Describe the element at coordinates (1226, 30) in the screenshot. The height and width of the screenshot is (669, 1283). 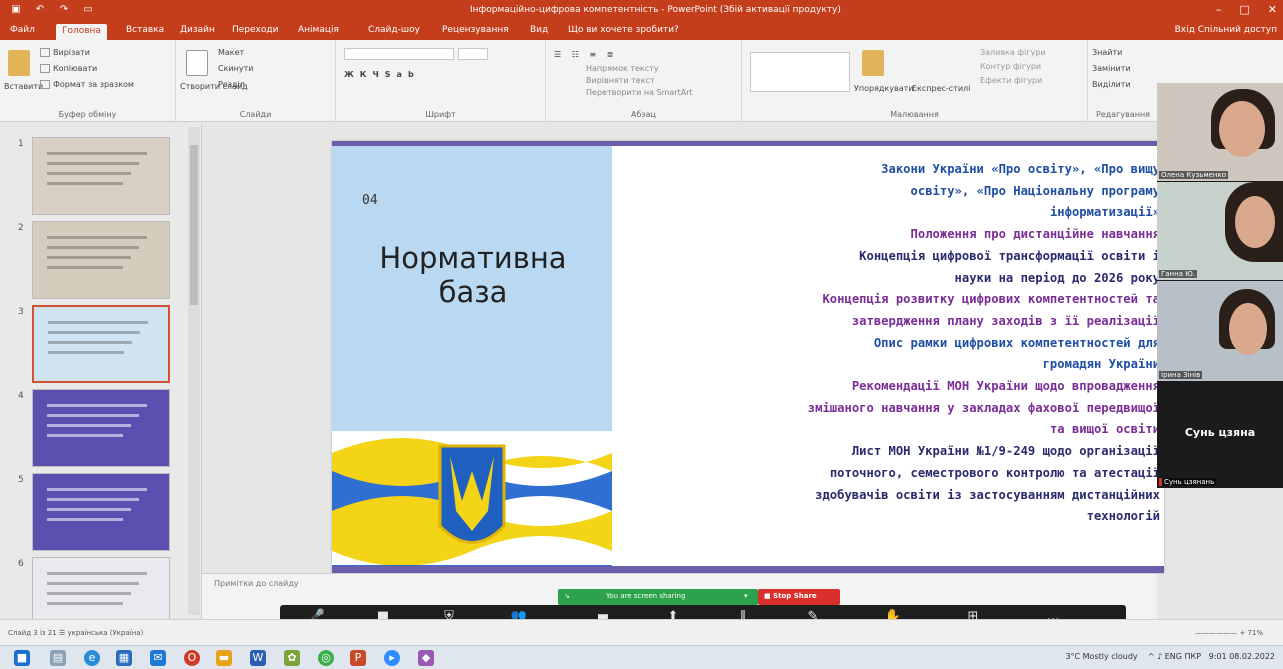
I see `share-button: Вхід Спільний доступ` at that location.